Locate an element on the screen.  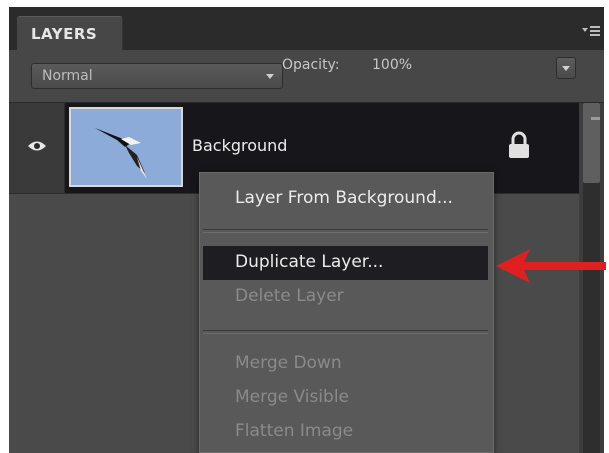
tab-layers-label: LAYERS is located at coordinates (64, 34).